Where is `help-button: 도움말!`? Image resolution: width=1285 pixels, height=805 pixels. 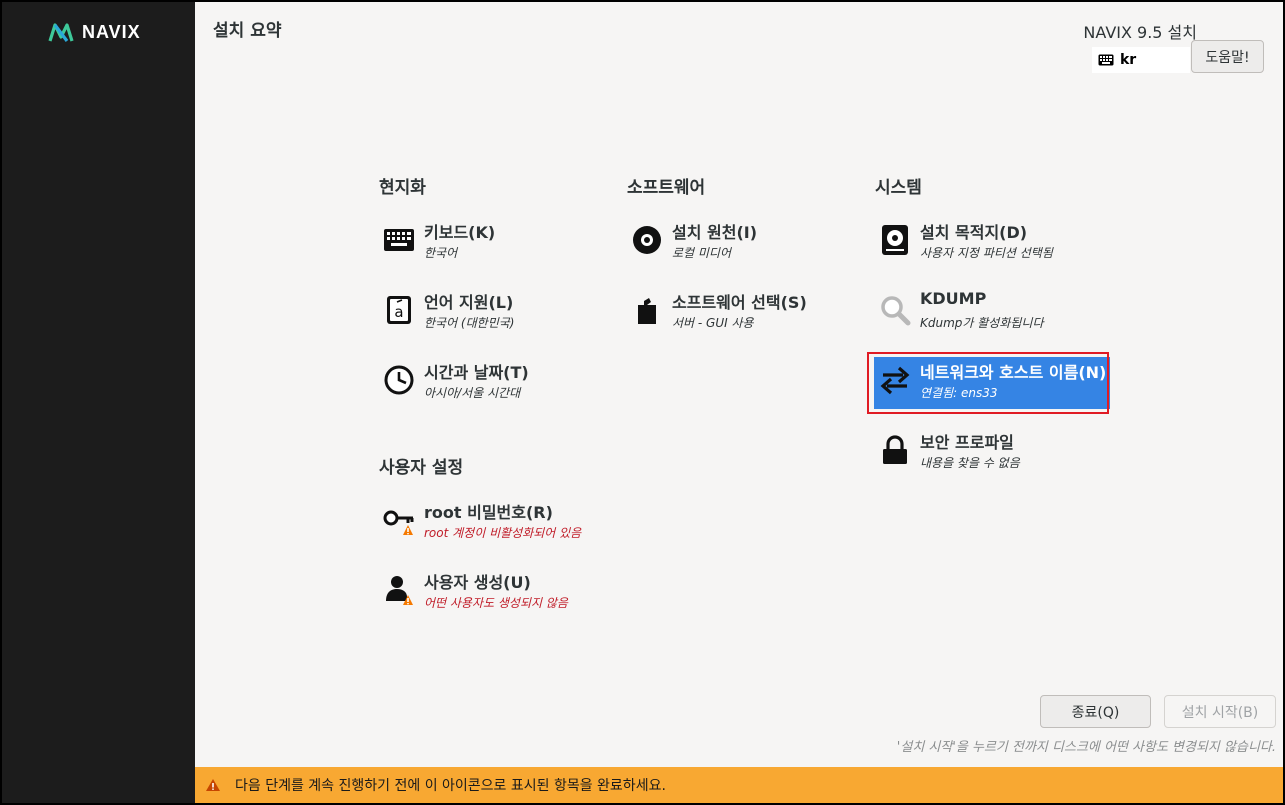 help-button: 도움말! is located at coordinates (1227, 56).